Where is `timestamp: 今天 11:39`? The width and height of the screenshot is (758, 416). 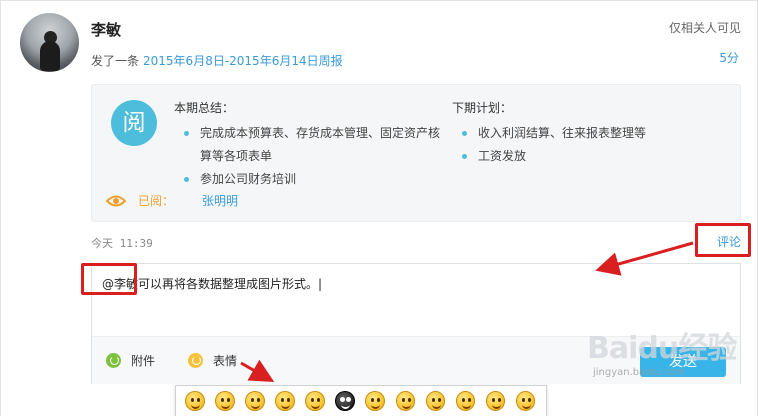 timestamp: 今天 11:39 is located at coordinates (122, 243).